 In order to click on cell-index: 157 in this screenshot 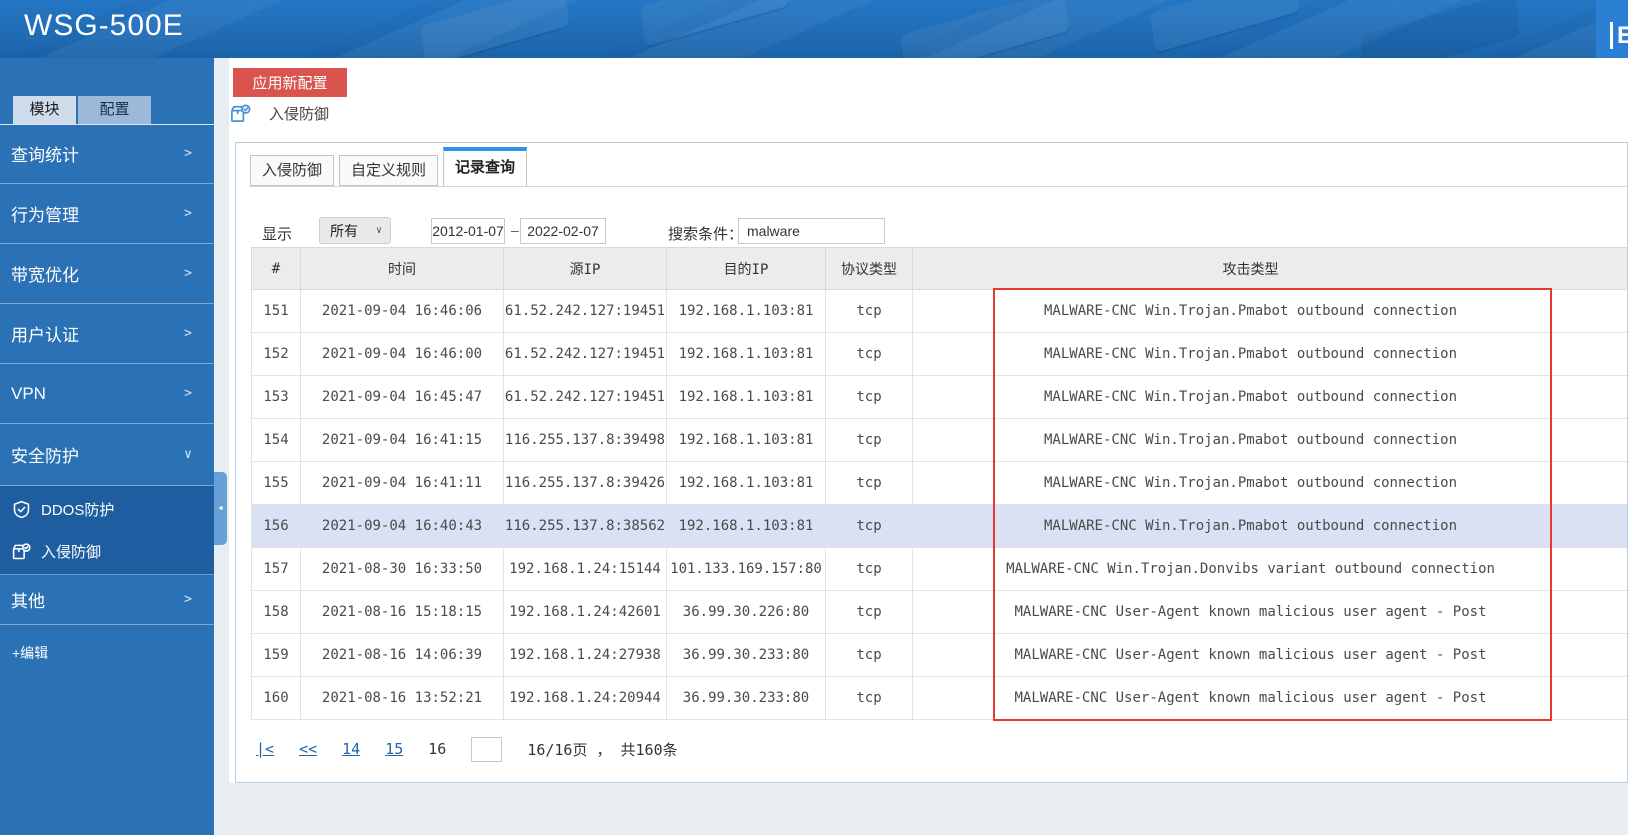, I will do `click(276, 569)`.